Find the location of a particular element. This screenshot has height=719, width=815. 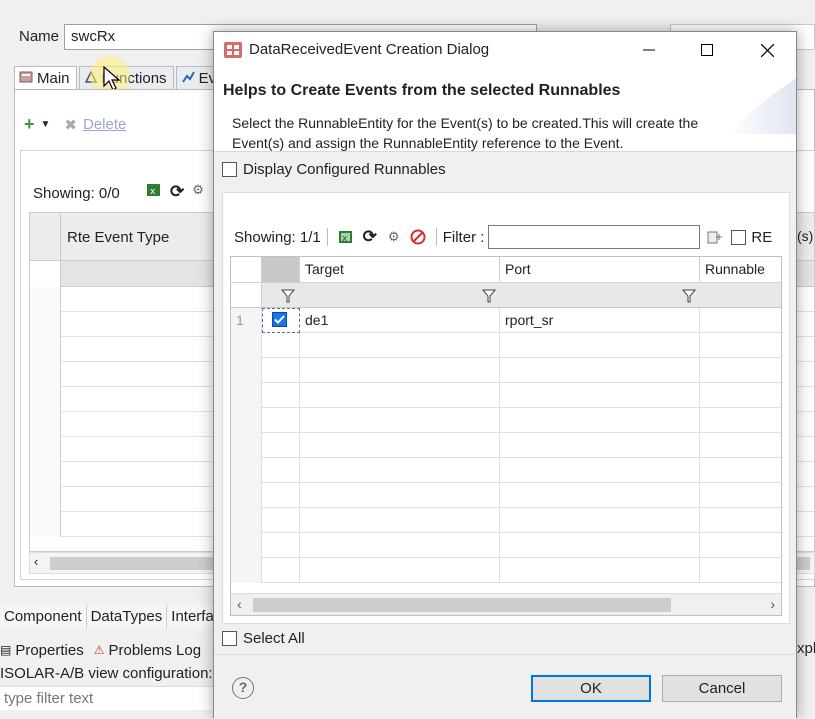

cell-target: de1 is located at coordinates (400, 320).